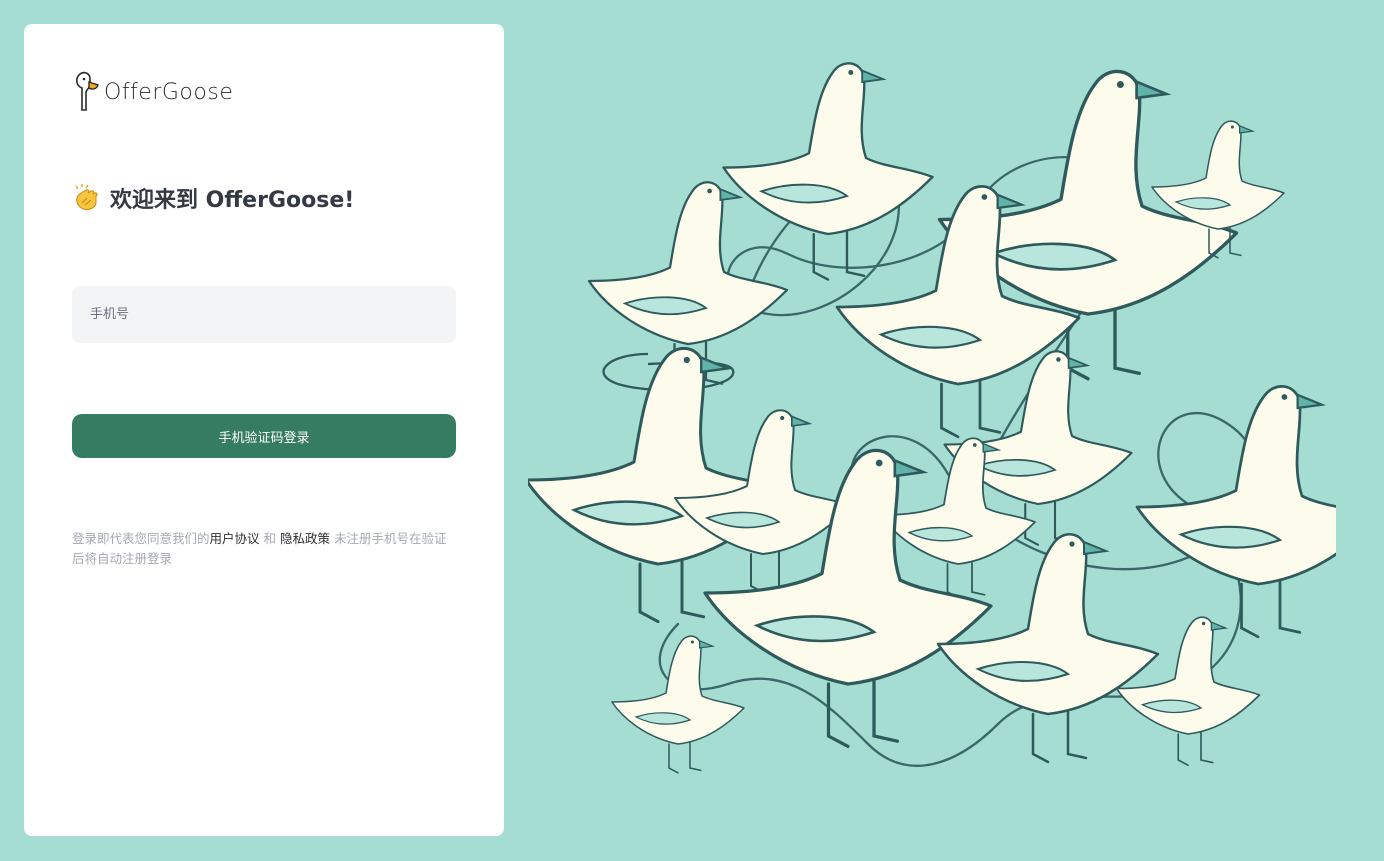  Describe the element at coordinates (232, 200) in the screenshot. I see `welcome-title: 欢迎来到 OfferGoose!` at that location.